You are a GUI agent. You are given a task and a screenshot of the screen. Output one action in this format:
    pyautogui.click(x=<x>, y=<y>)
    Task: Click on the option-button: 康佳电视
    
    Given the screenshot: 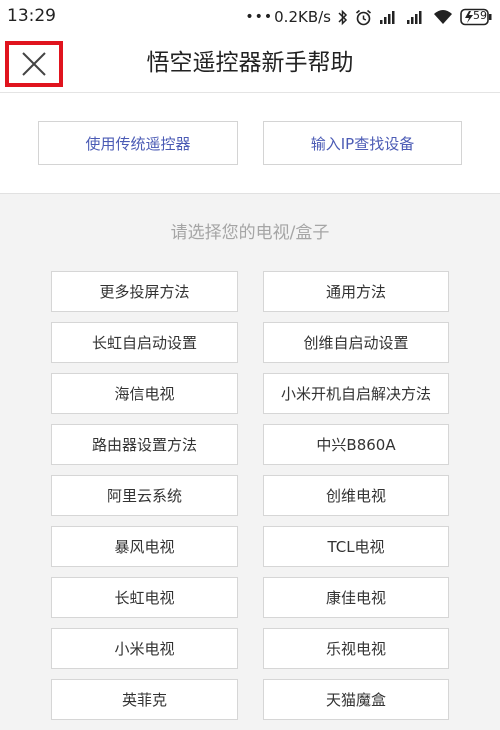 What is the action you would take?
    pyautogui.click(x=356, y=597)
    